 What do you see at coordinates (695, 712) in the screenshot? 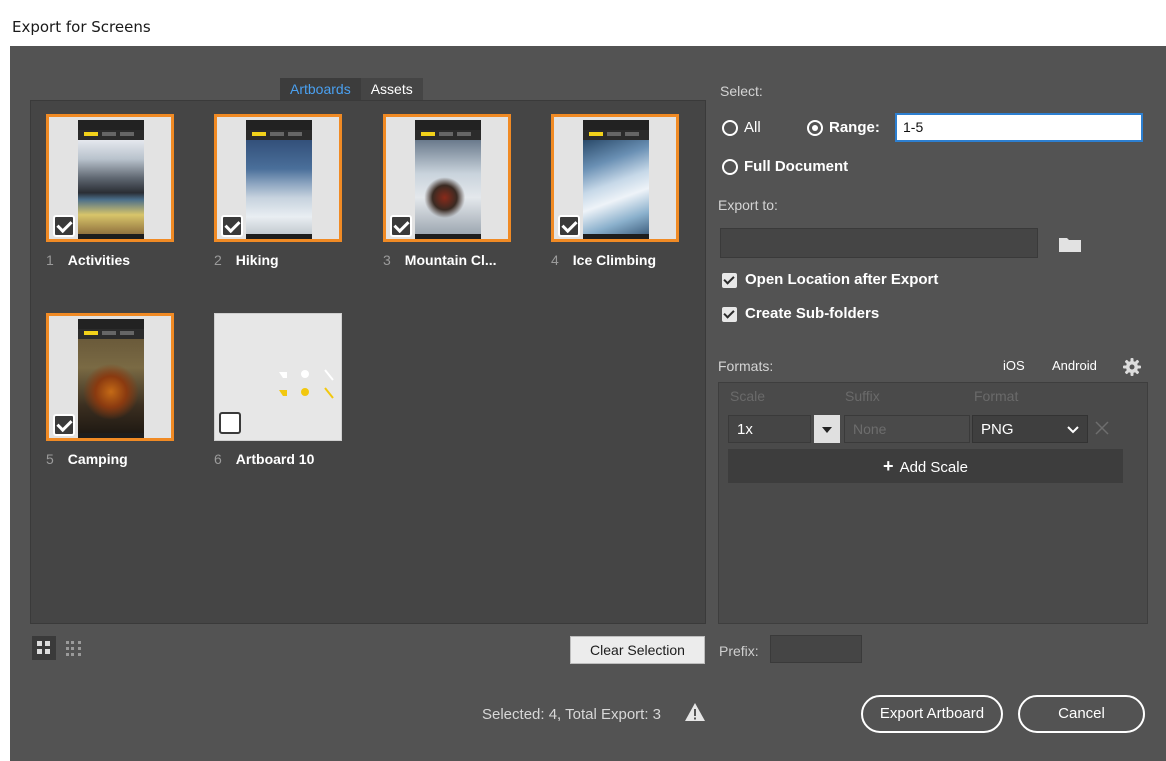
I see `warning-icon` at bounding box center [695, 712].